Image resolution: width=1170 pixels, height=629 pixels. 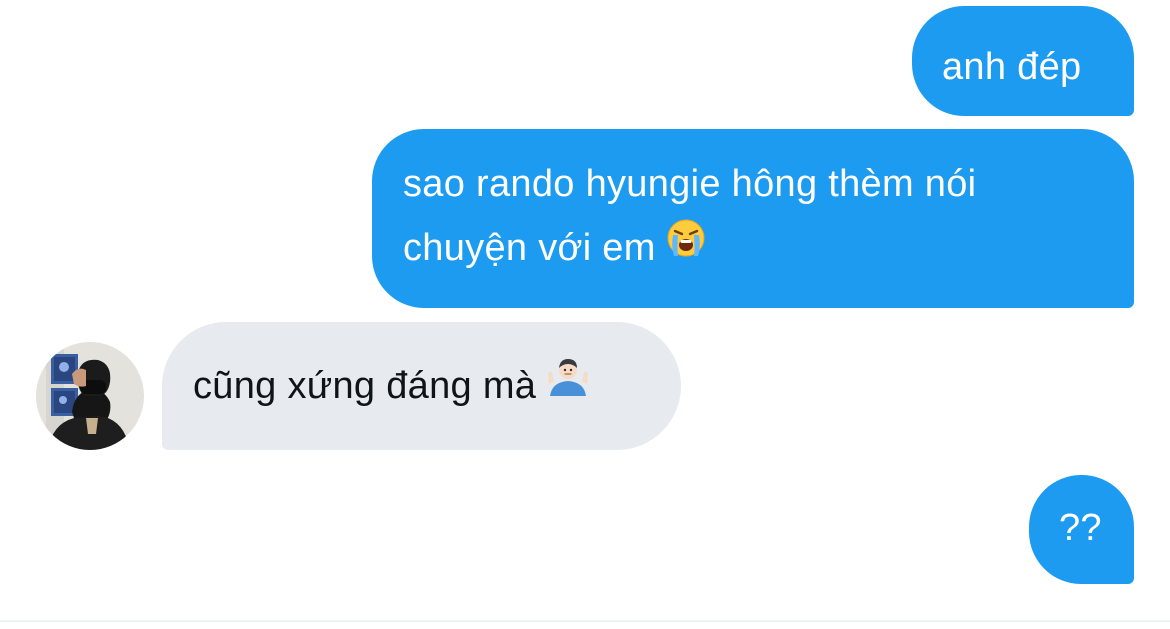 What do you see at coordinates (690, 184) in the screenshot?
I see `message-text-line: sao rando hyungie hông thèm nói` at bounding box center [690, 184].